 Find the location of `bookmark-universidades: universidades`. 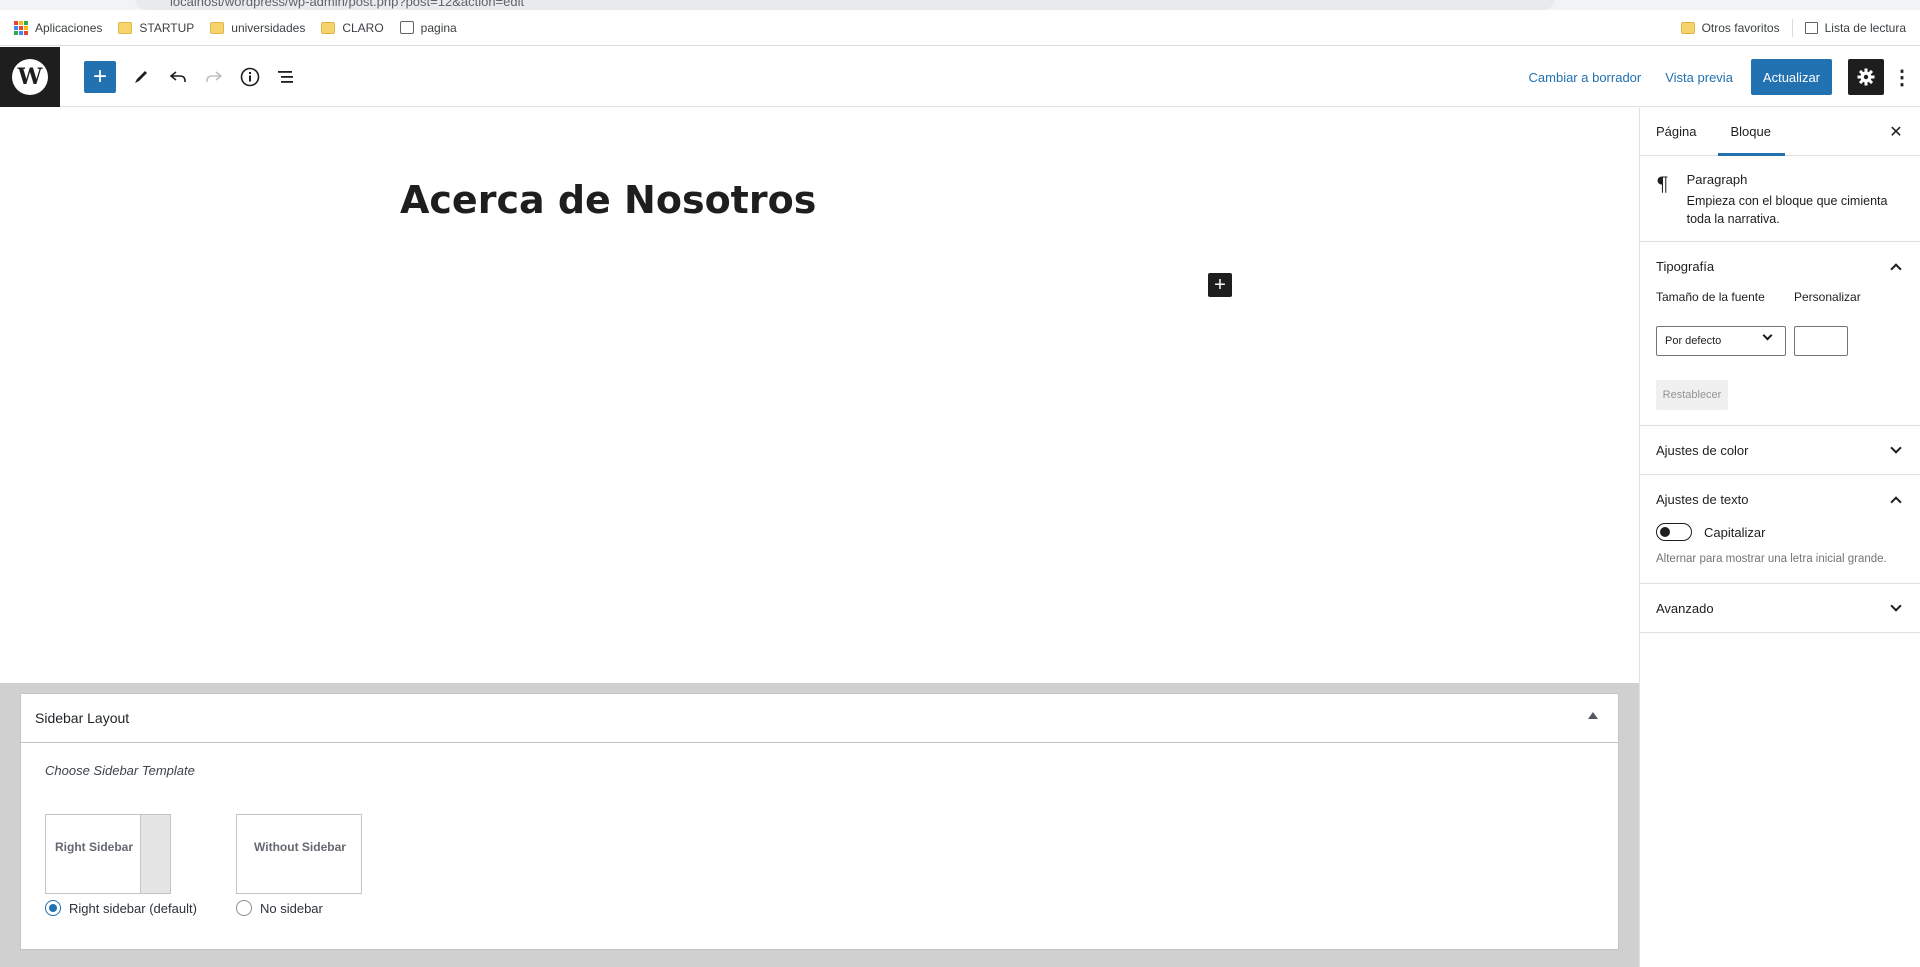

bookmark-universidades: universidades is located at coordinates (257, 28).